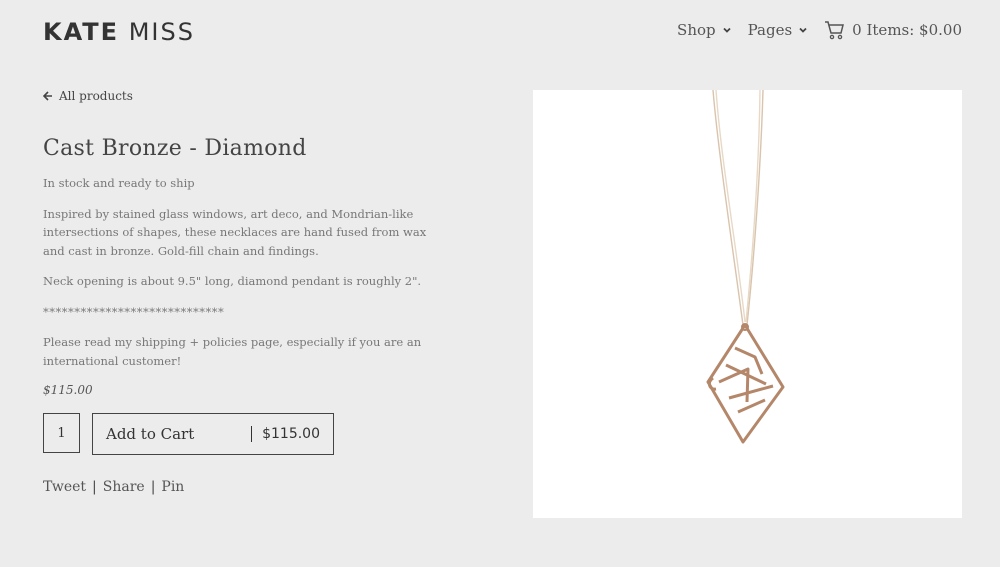  I want to click on add-to-cart-button: Add to Cart $115.00, so click(213, 434).